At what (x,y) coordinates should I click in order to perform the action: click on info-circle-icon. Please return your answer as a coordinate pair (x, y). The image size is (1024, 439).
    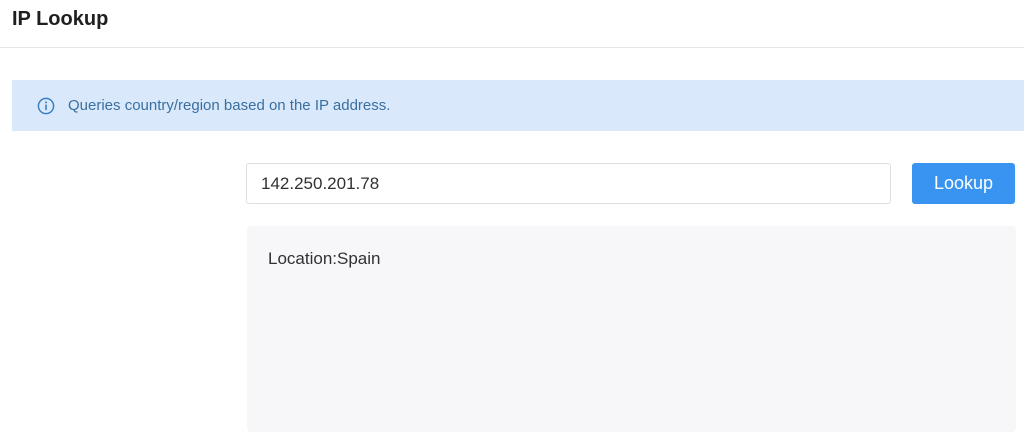
    Looking at the image, I should click on (46, 106).